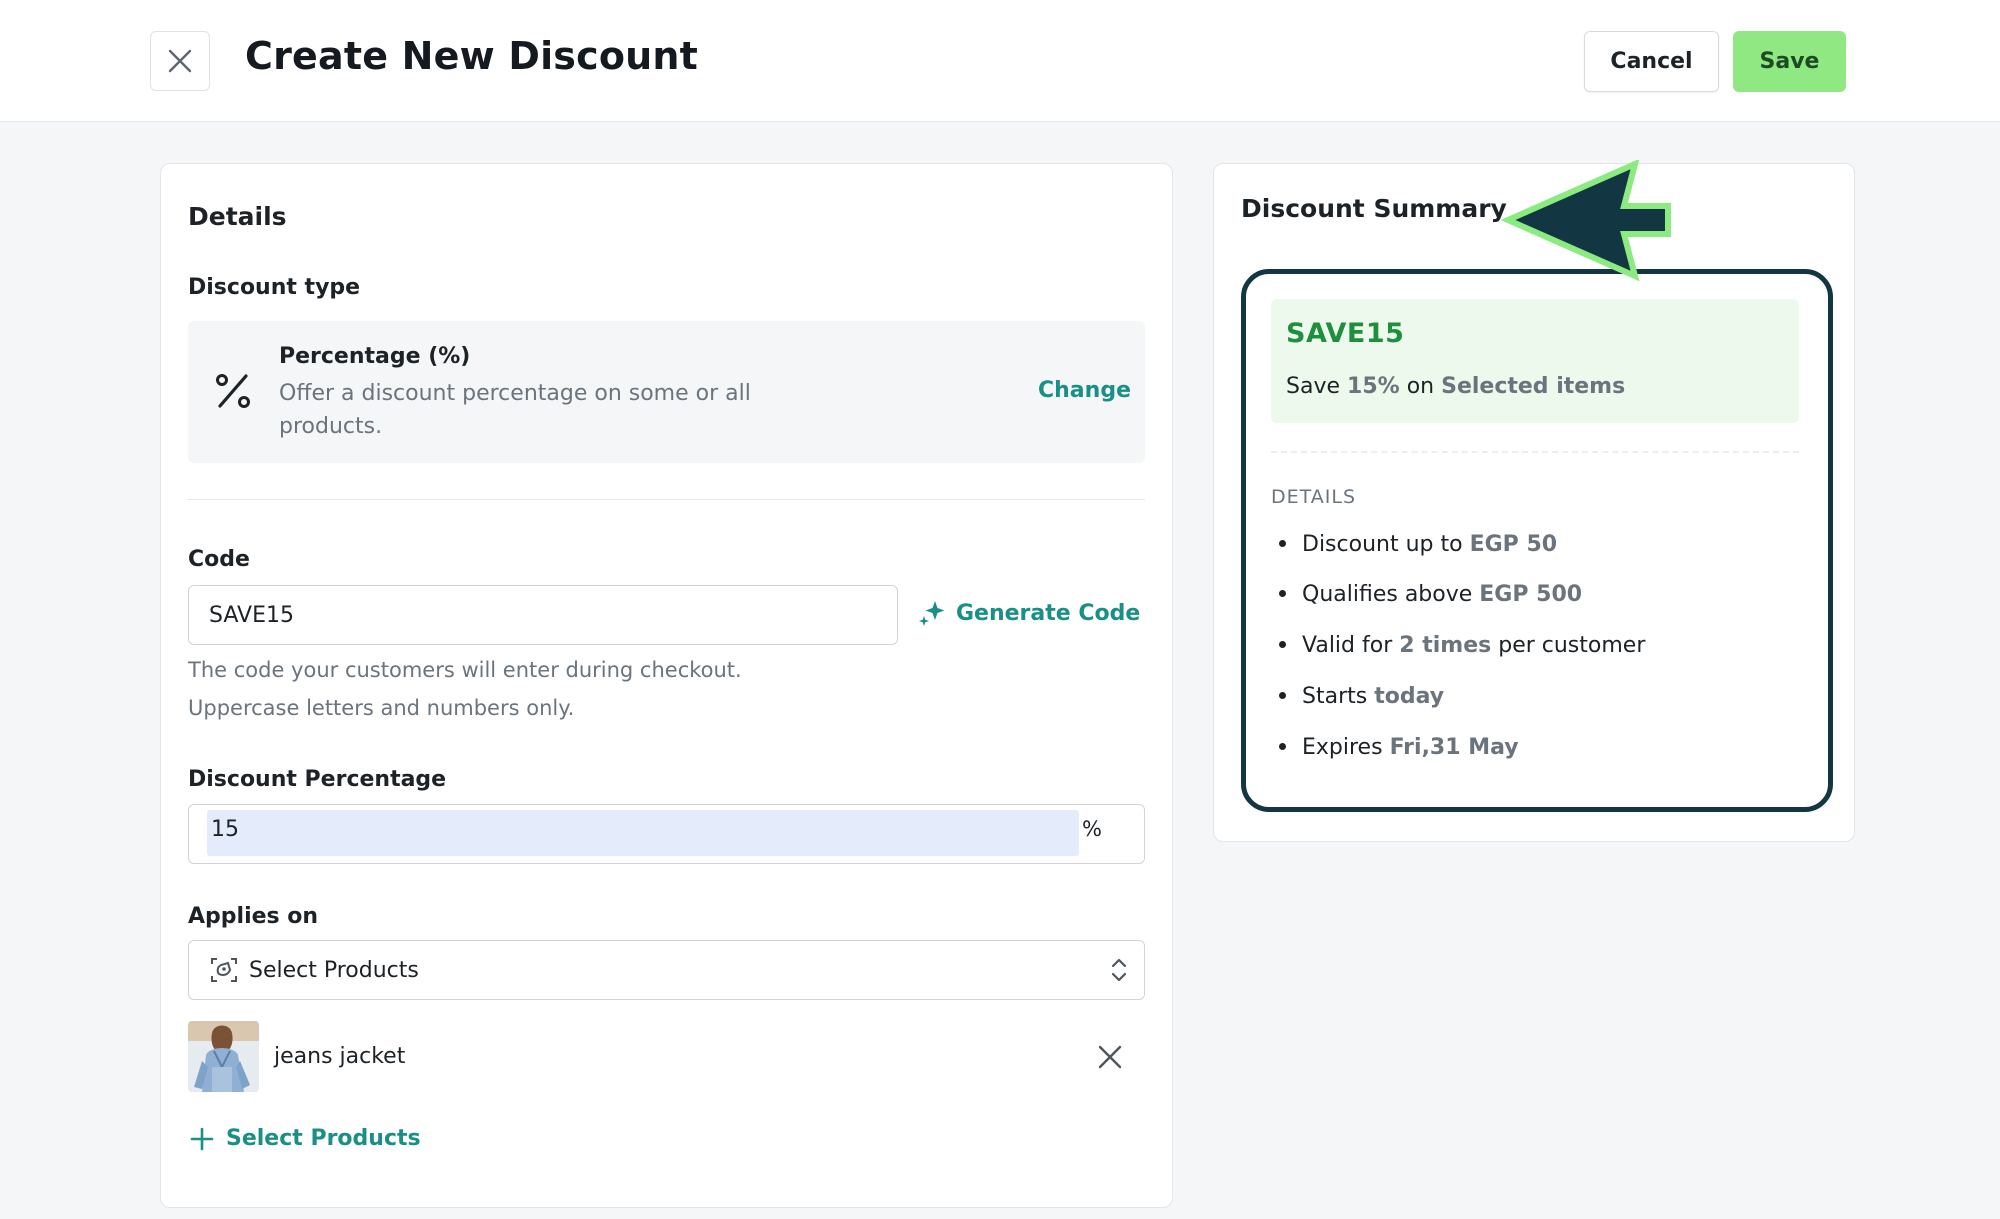 The width and height of the screenshot is (2000, 1219). Describe the element at coordinates (1048, 613) in the screenshot. I see `generate-code-label: Generate Code` at that location.